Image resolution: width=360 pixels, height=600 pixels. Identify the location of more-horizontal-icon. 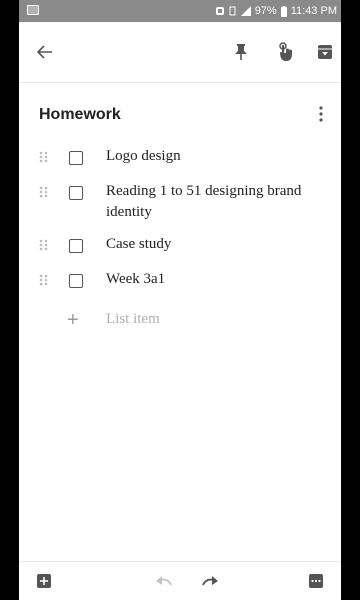
(316, 581).